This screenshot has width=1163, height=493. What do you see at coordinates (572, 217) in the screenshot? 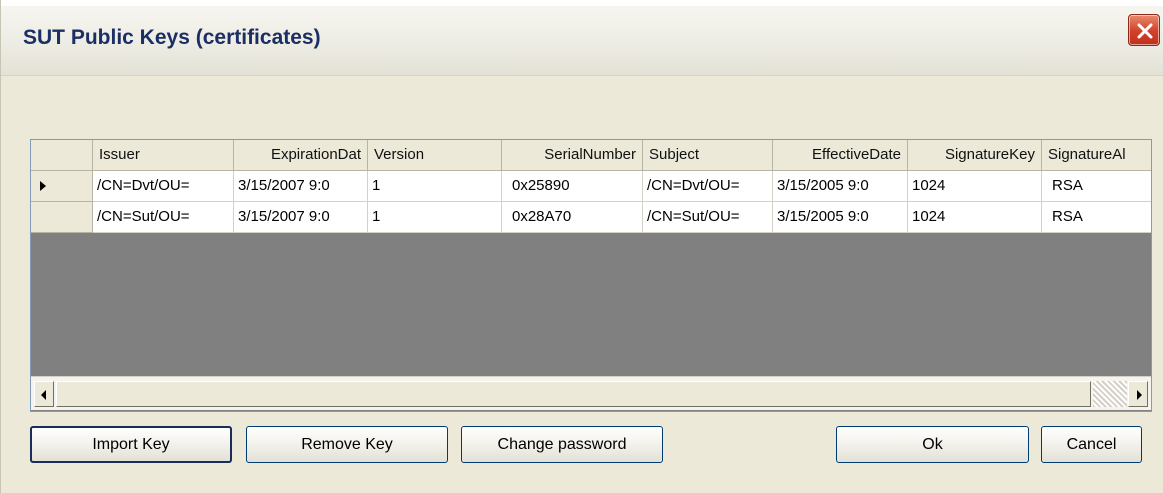
I see `cell-serial-number: 0x28A70` at bounding box center [572, 217].